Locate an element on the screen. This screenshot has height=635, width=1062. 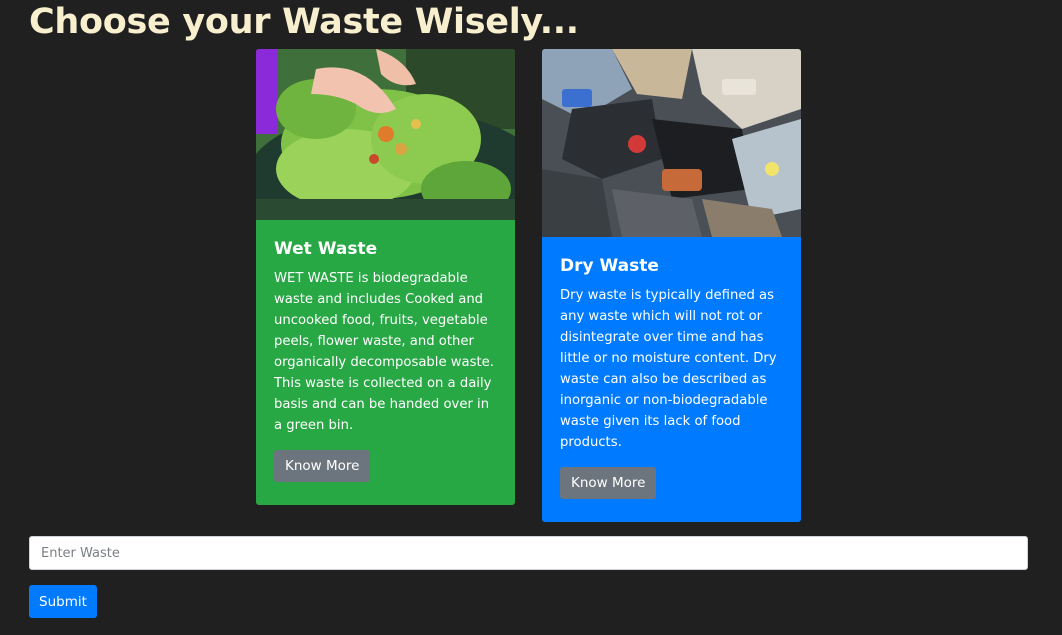
wet-waste-title: Wet Waste is located at coordinates (326, 249).